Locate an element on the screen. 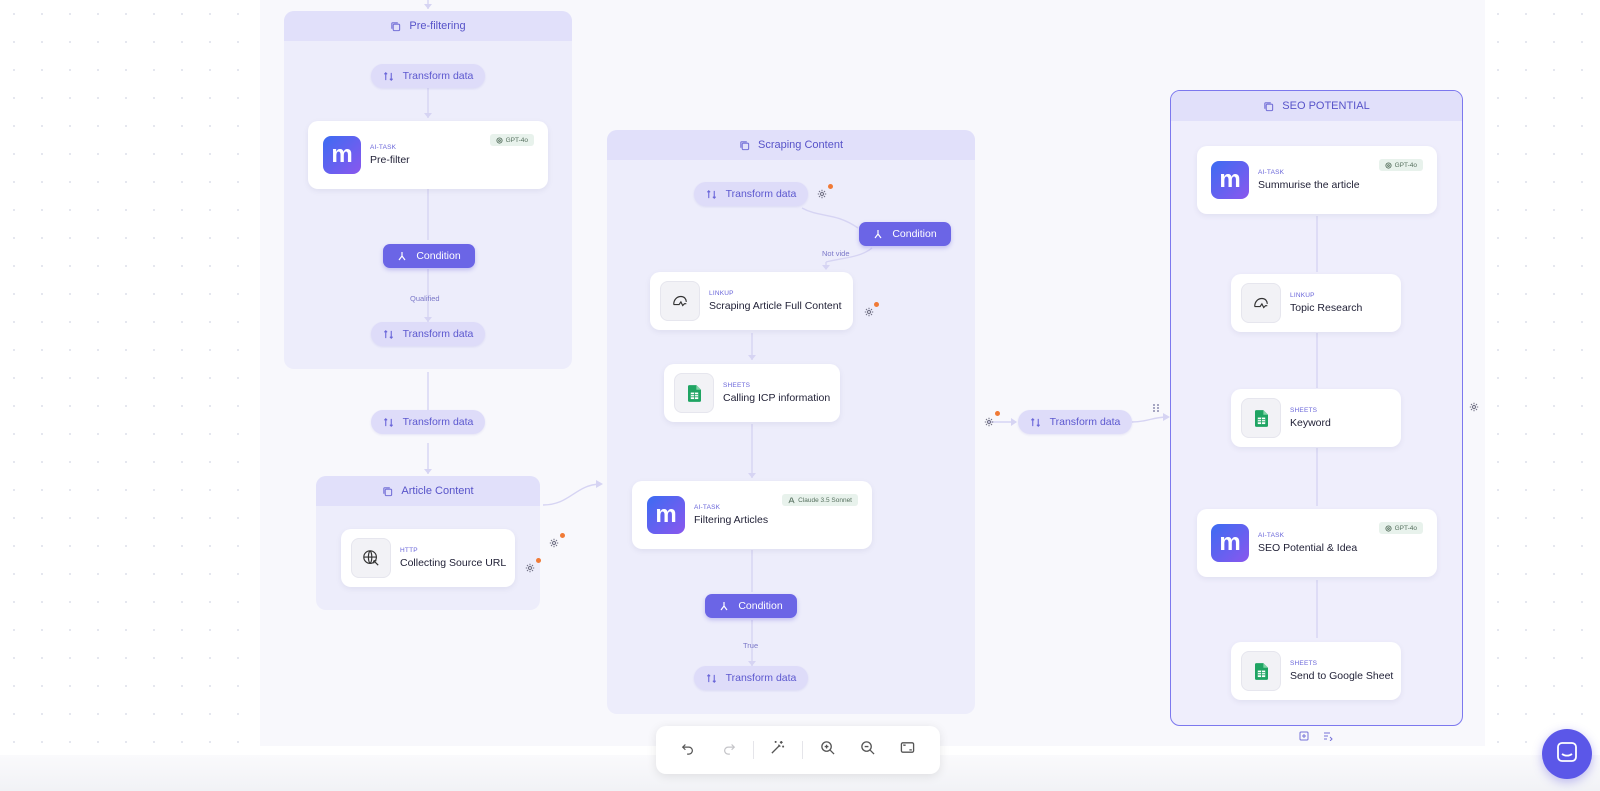  edge-label-qualified: Qualified is located at coordinates (425, 298).